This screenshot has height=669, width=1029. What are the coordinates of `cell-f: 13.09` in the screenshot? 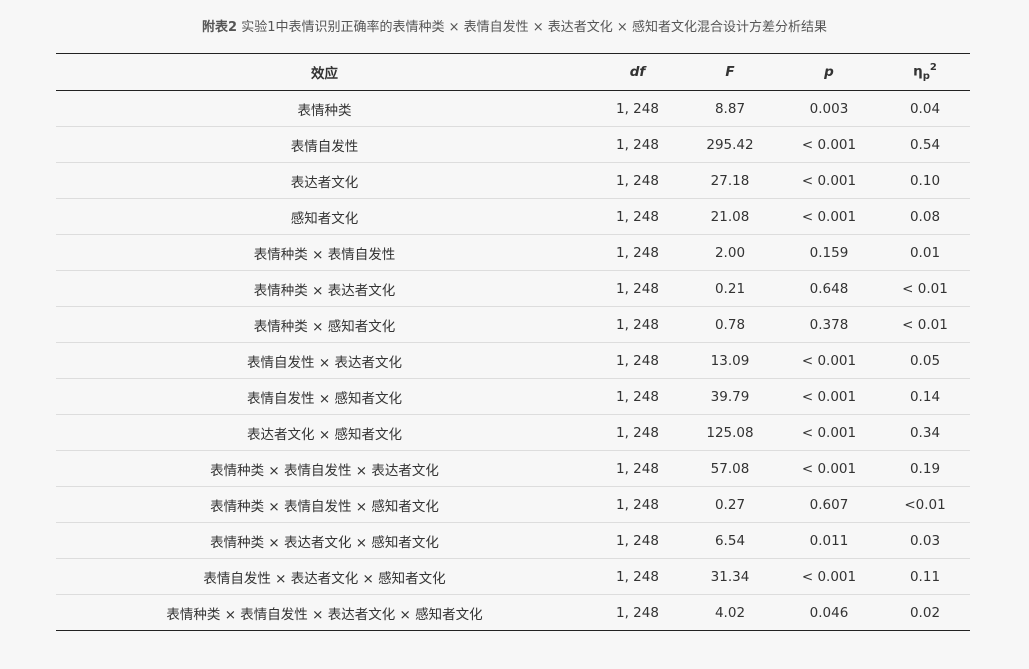 It's located at (730, 360).